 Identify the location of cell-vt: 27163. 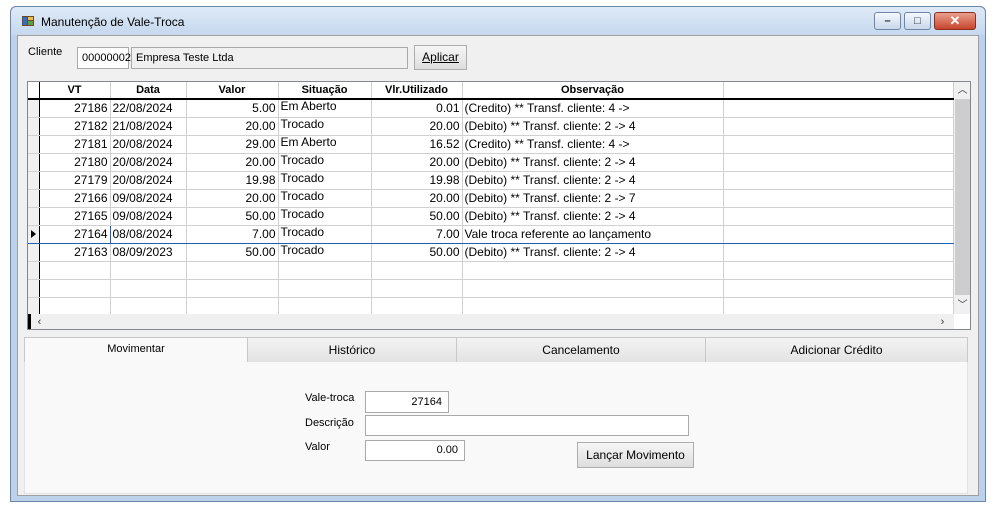
(75, 252).